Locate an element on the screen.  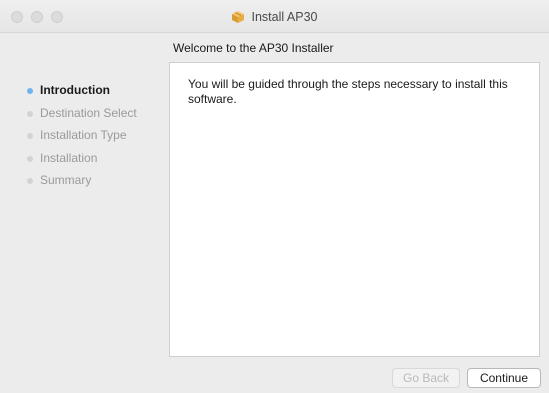
step-destination-select: Destination Select is located at coordinates (94, 113).